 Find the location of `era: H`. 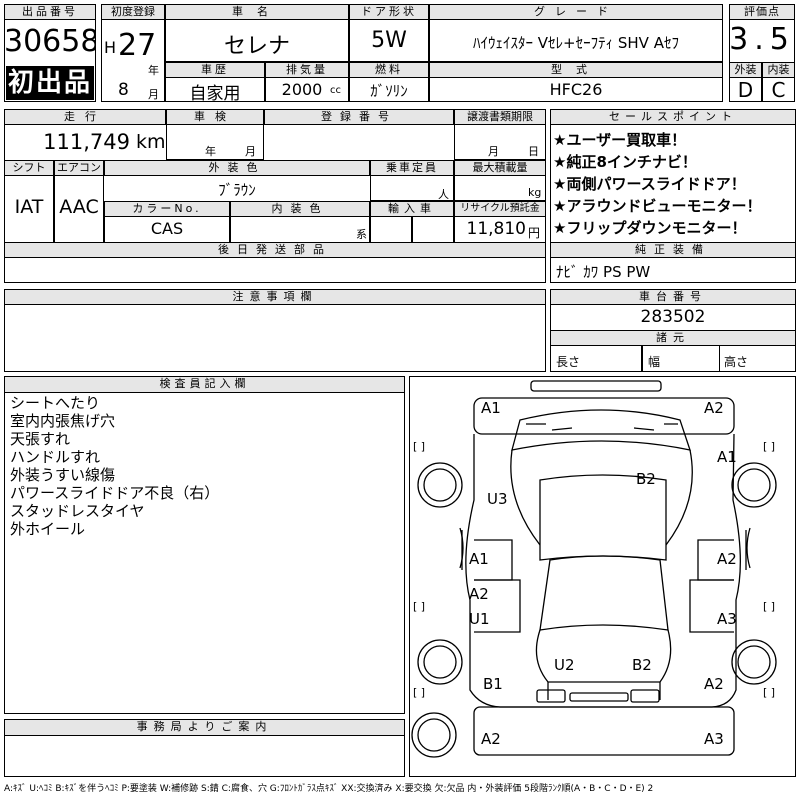

era: H is located at coordinates (110, 47).